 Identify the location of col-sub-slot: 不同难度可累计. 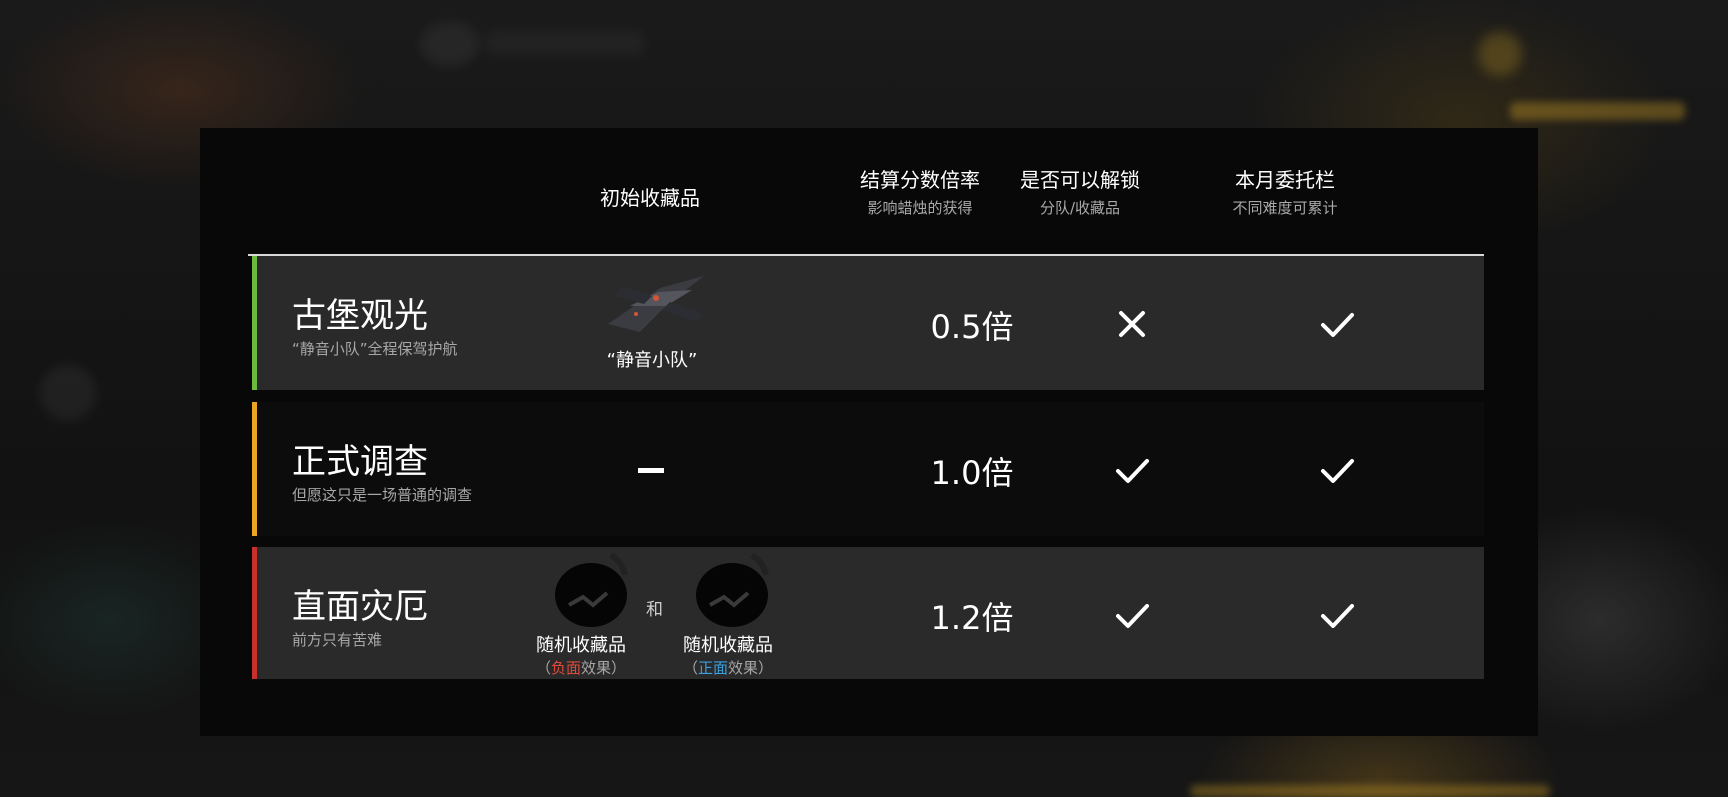
(1285, 208).